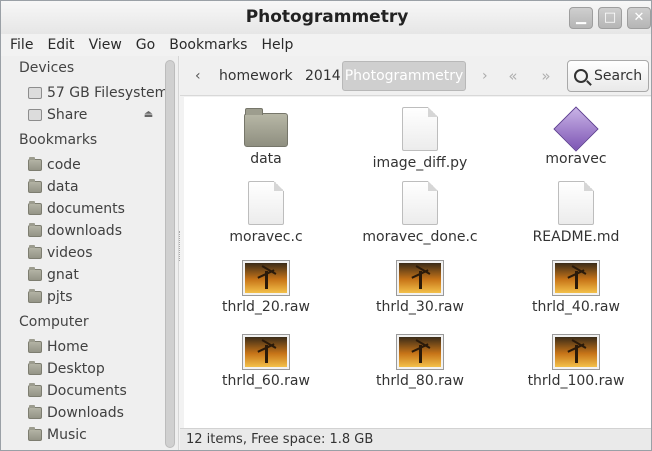  Describe the element at coordinates (85, 413) in the screenshot. I see `sidebar-item-label: Downloads` at that location.